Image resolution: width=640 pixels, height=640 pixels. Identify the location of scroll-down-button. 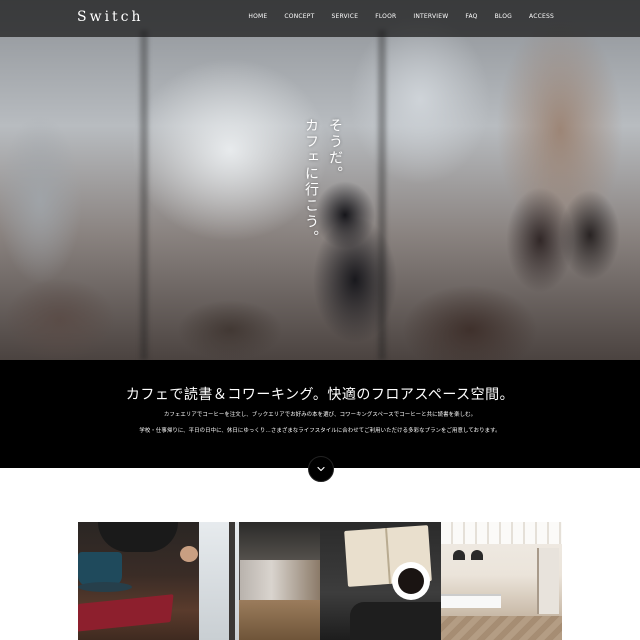
(321, 469).